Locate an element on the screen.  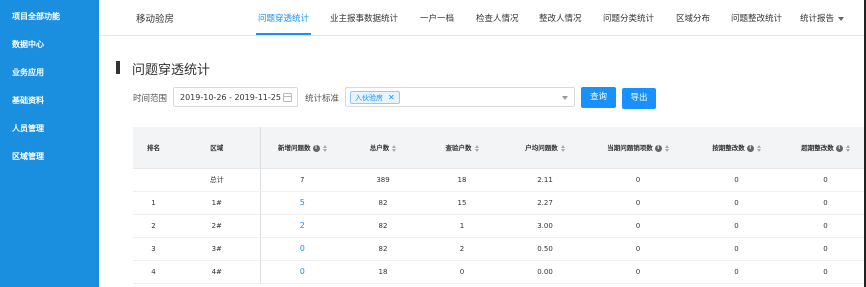
sidebar-item-data-center: 数据中心 is located at coordinates (49, 45).